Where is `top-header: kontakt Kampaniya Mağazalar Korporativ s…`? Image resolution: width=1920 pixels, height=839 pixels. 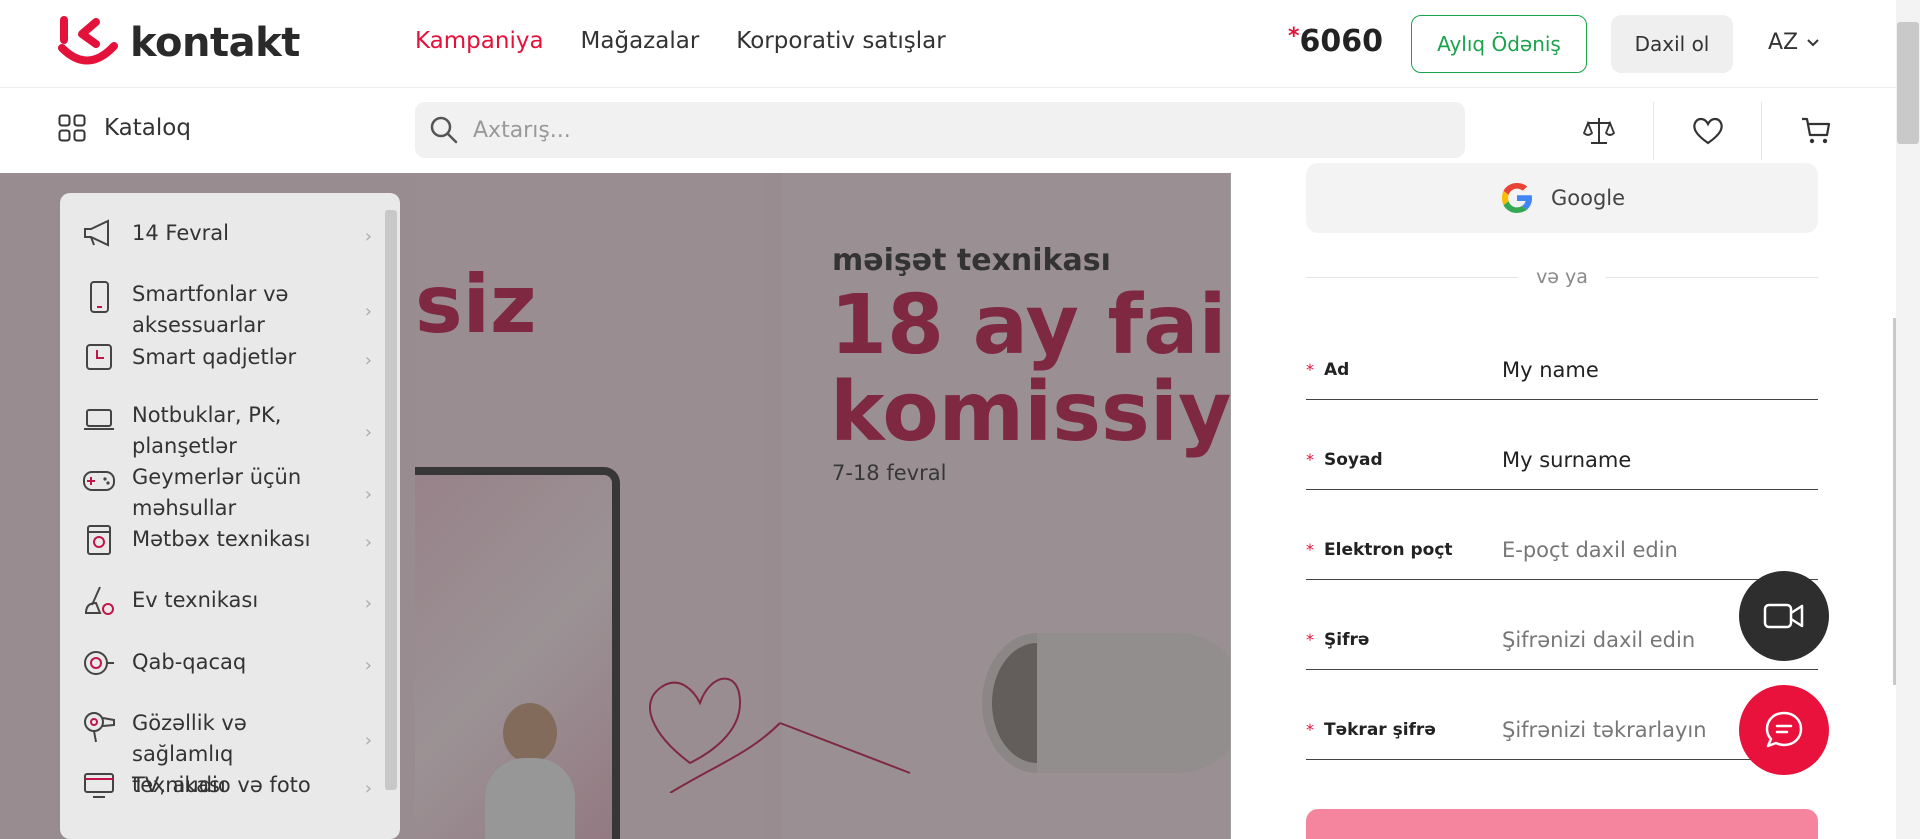 top-header: kontakt Kampaniya Mağazalar Korporativ s… is located at coordinates (948, 44).